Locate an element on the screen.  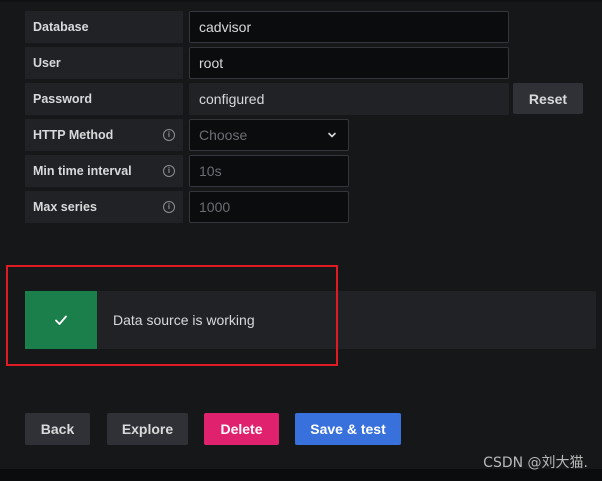
explore-button: Explore is located at coordinates (147, 429).